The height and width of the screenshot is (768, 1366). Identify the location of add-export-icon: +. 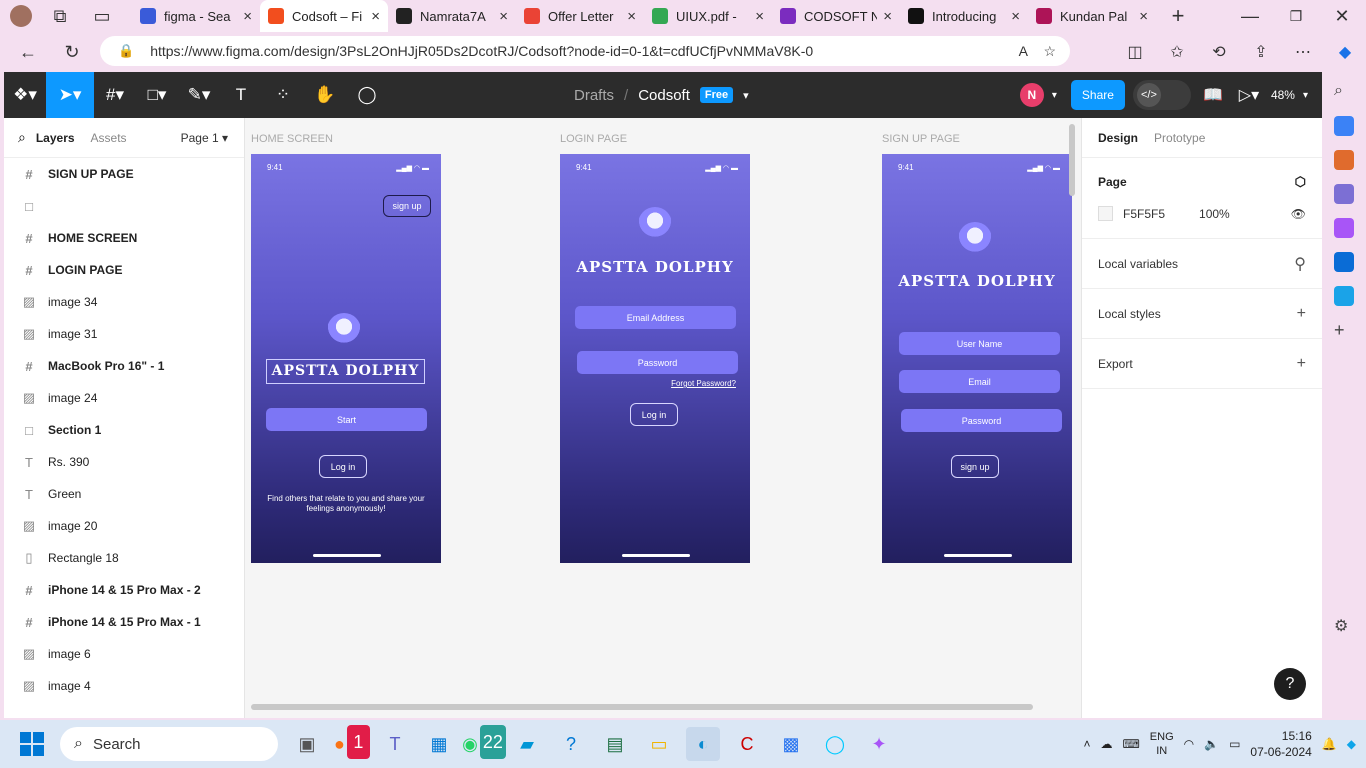
(1301, 364).